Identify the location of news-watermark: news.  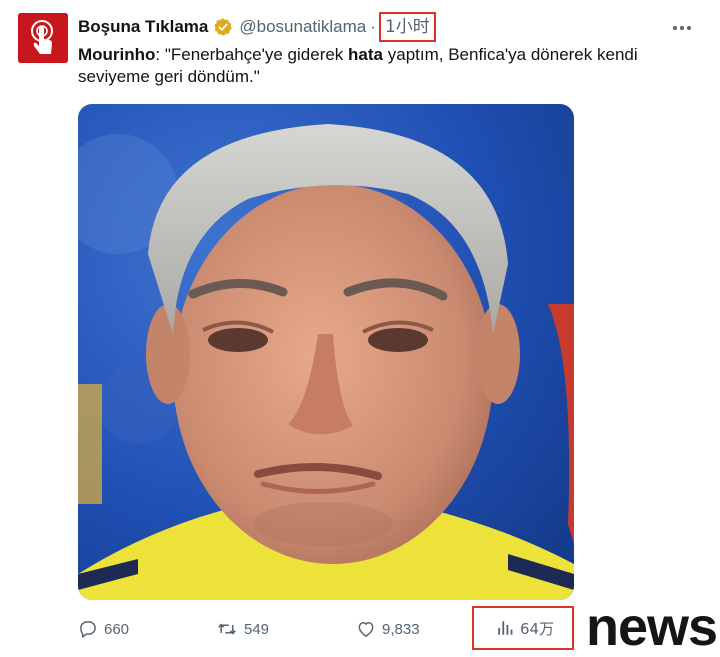
(652, 627).